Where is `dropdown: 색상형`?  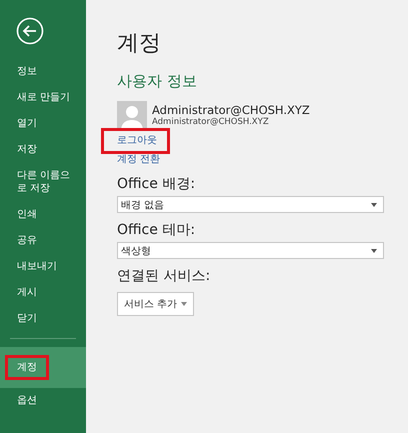 dropdown: 색상형 is located at coordinates (250, 250).